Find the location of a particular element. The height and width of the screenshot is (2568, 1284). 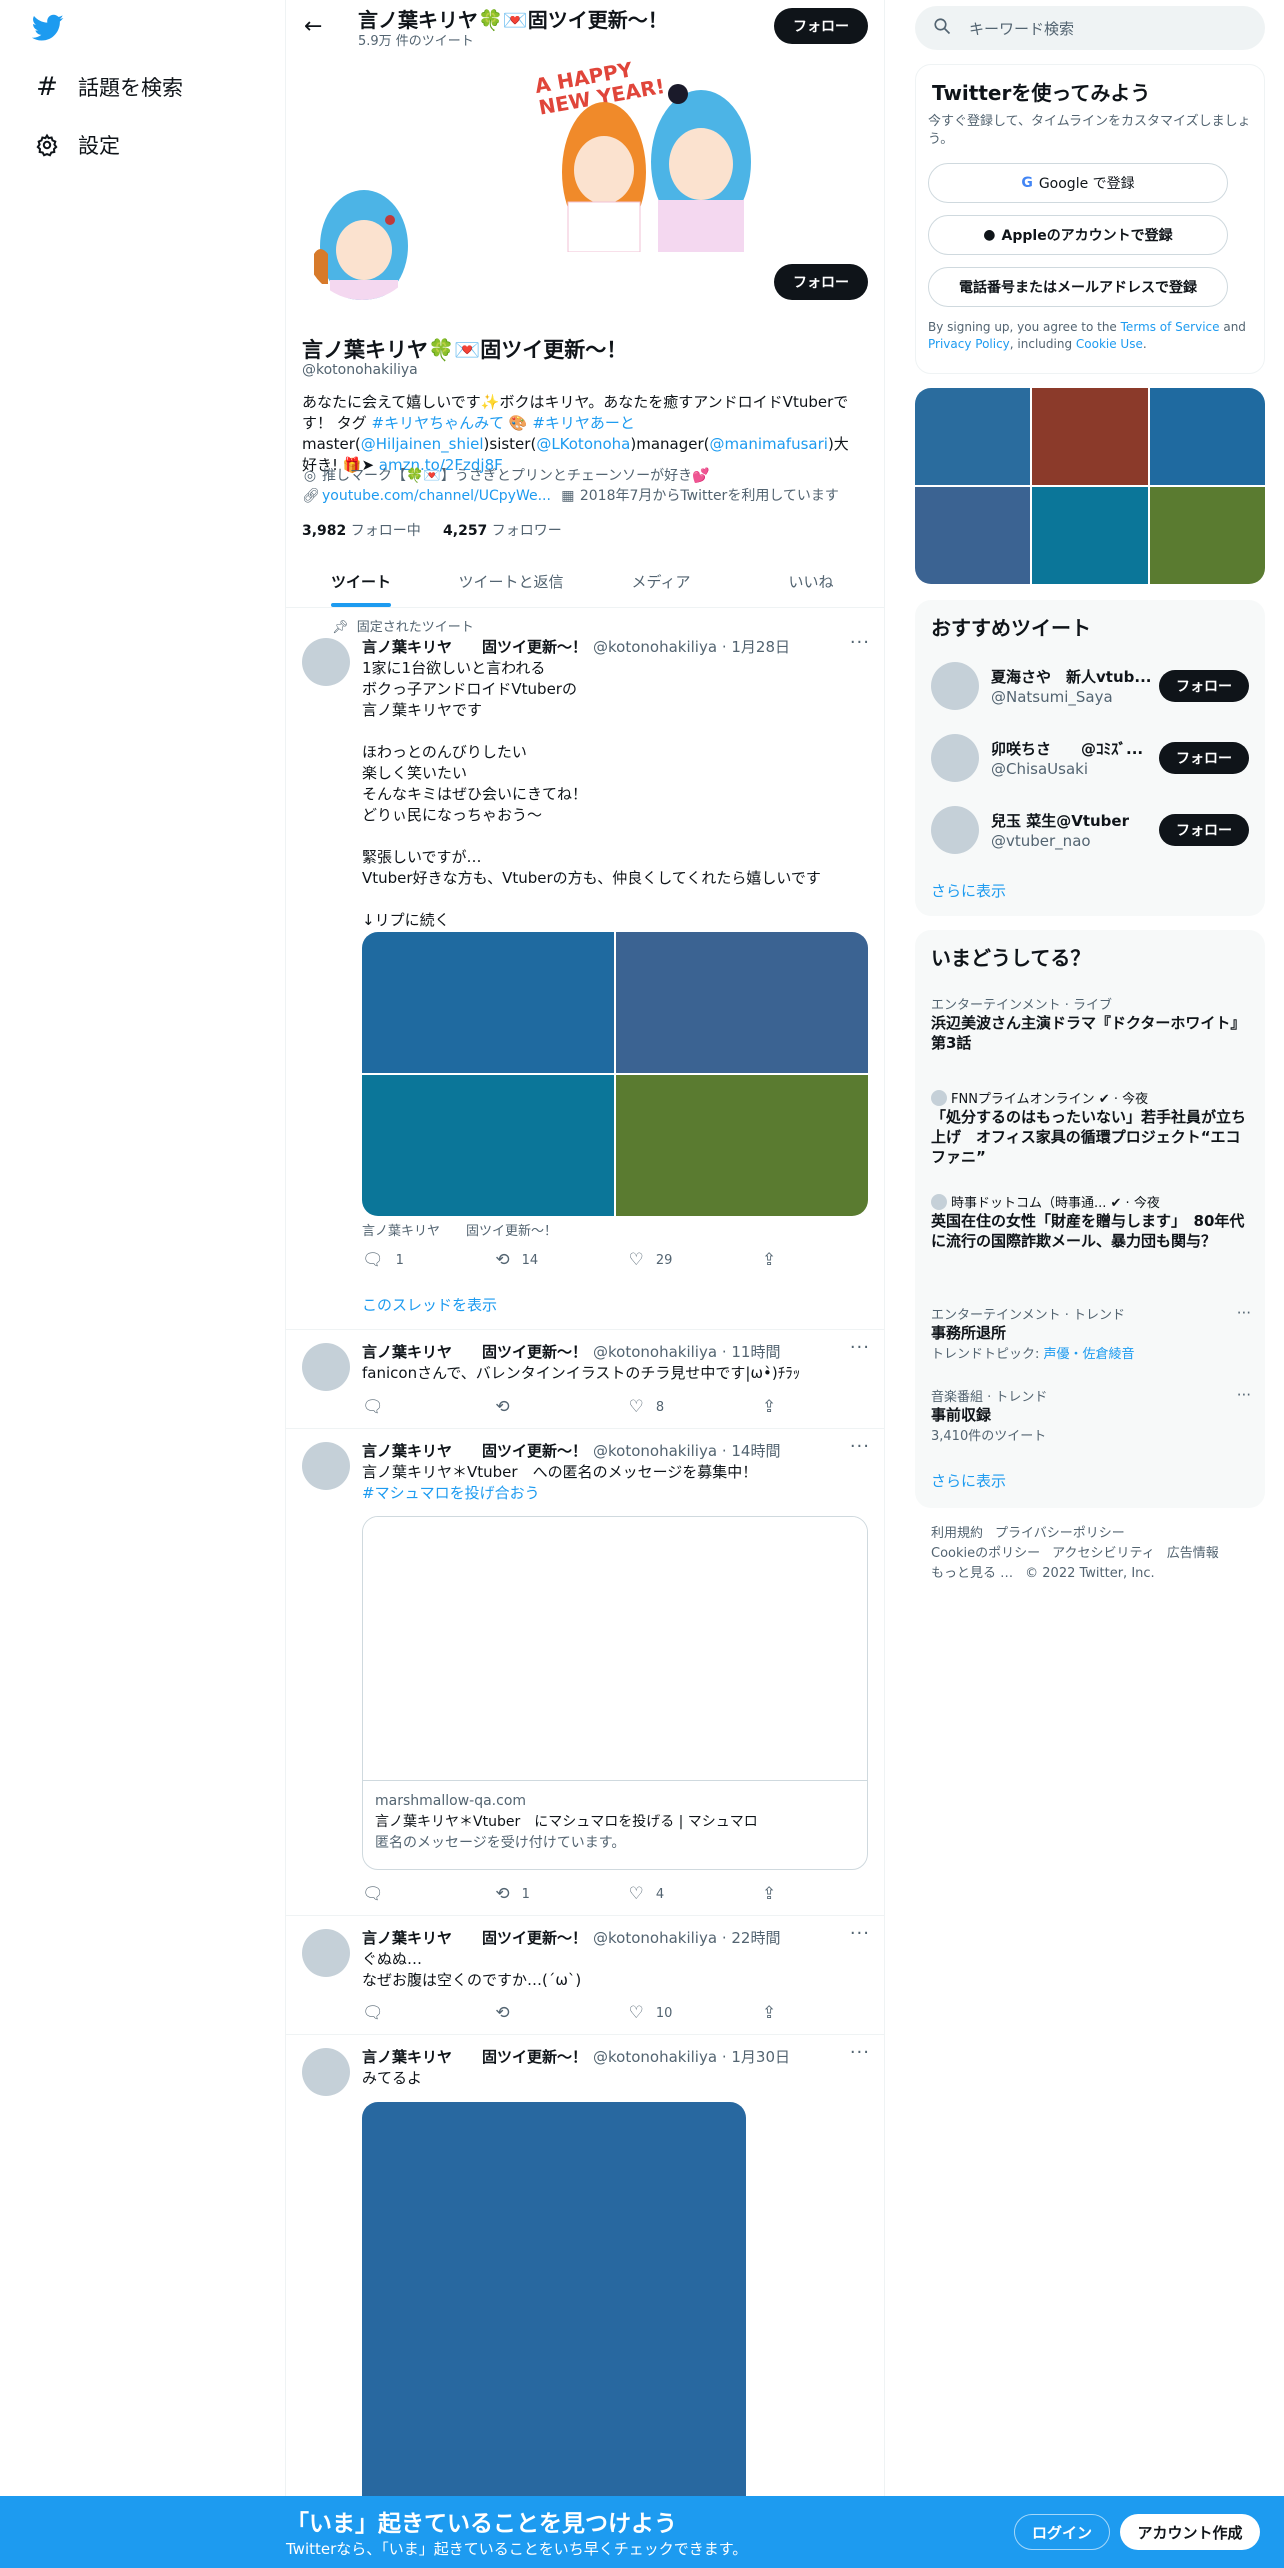

trend-item: 音楽番組 · トレンド 事前収録 3,410件のツイート ··· is located at coordinates (1091, 1415).